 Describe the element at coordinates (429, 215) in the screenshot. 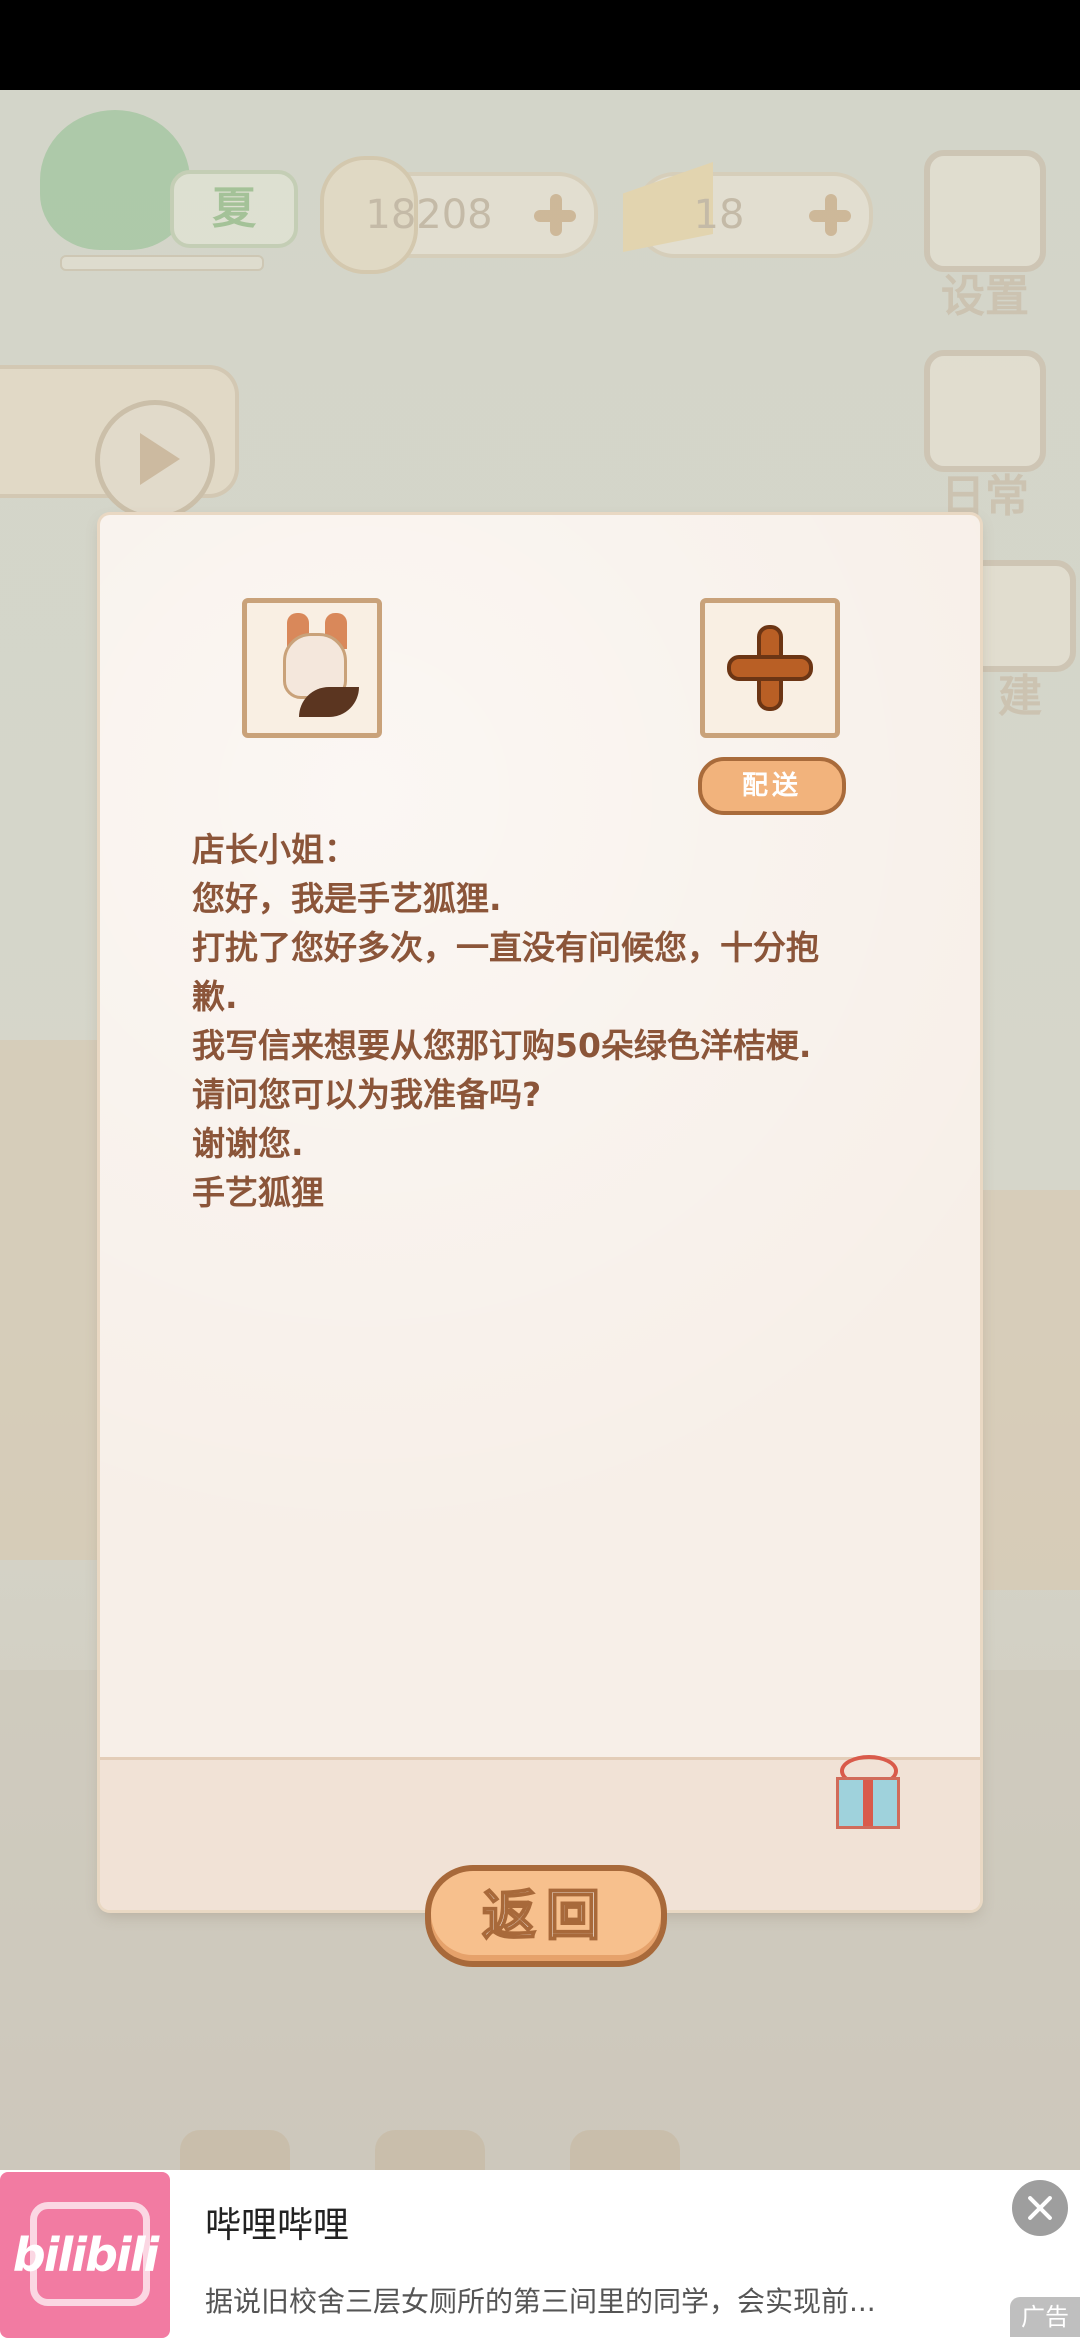

I see `fish-count: 18208` at that location.